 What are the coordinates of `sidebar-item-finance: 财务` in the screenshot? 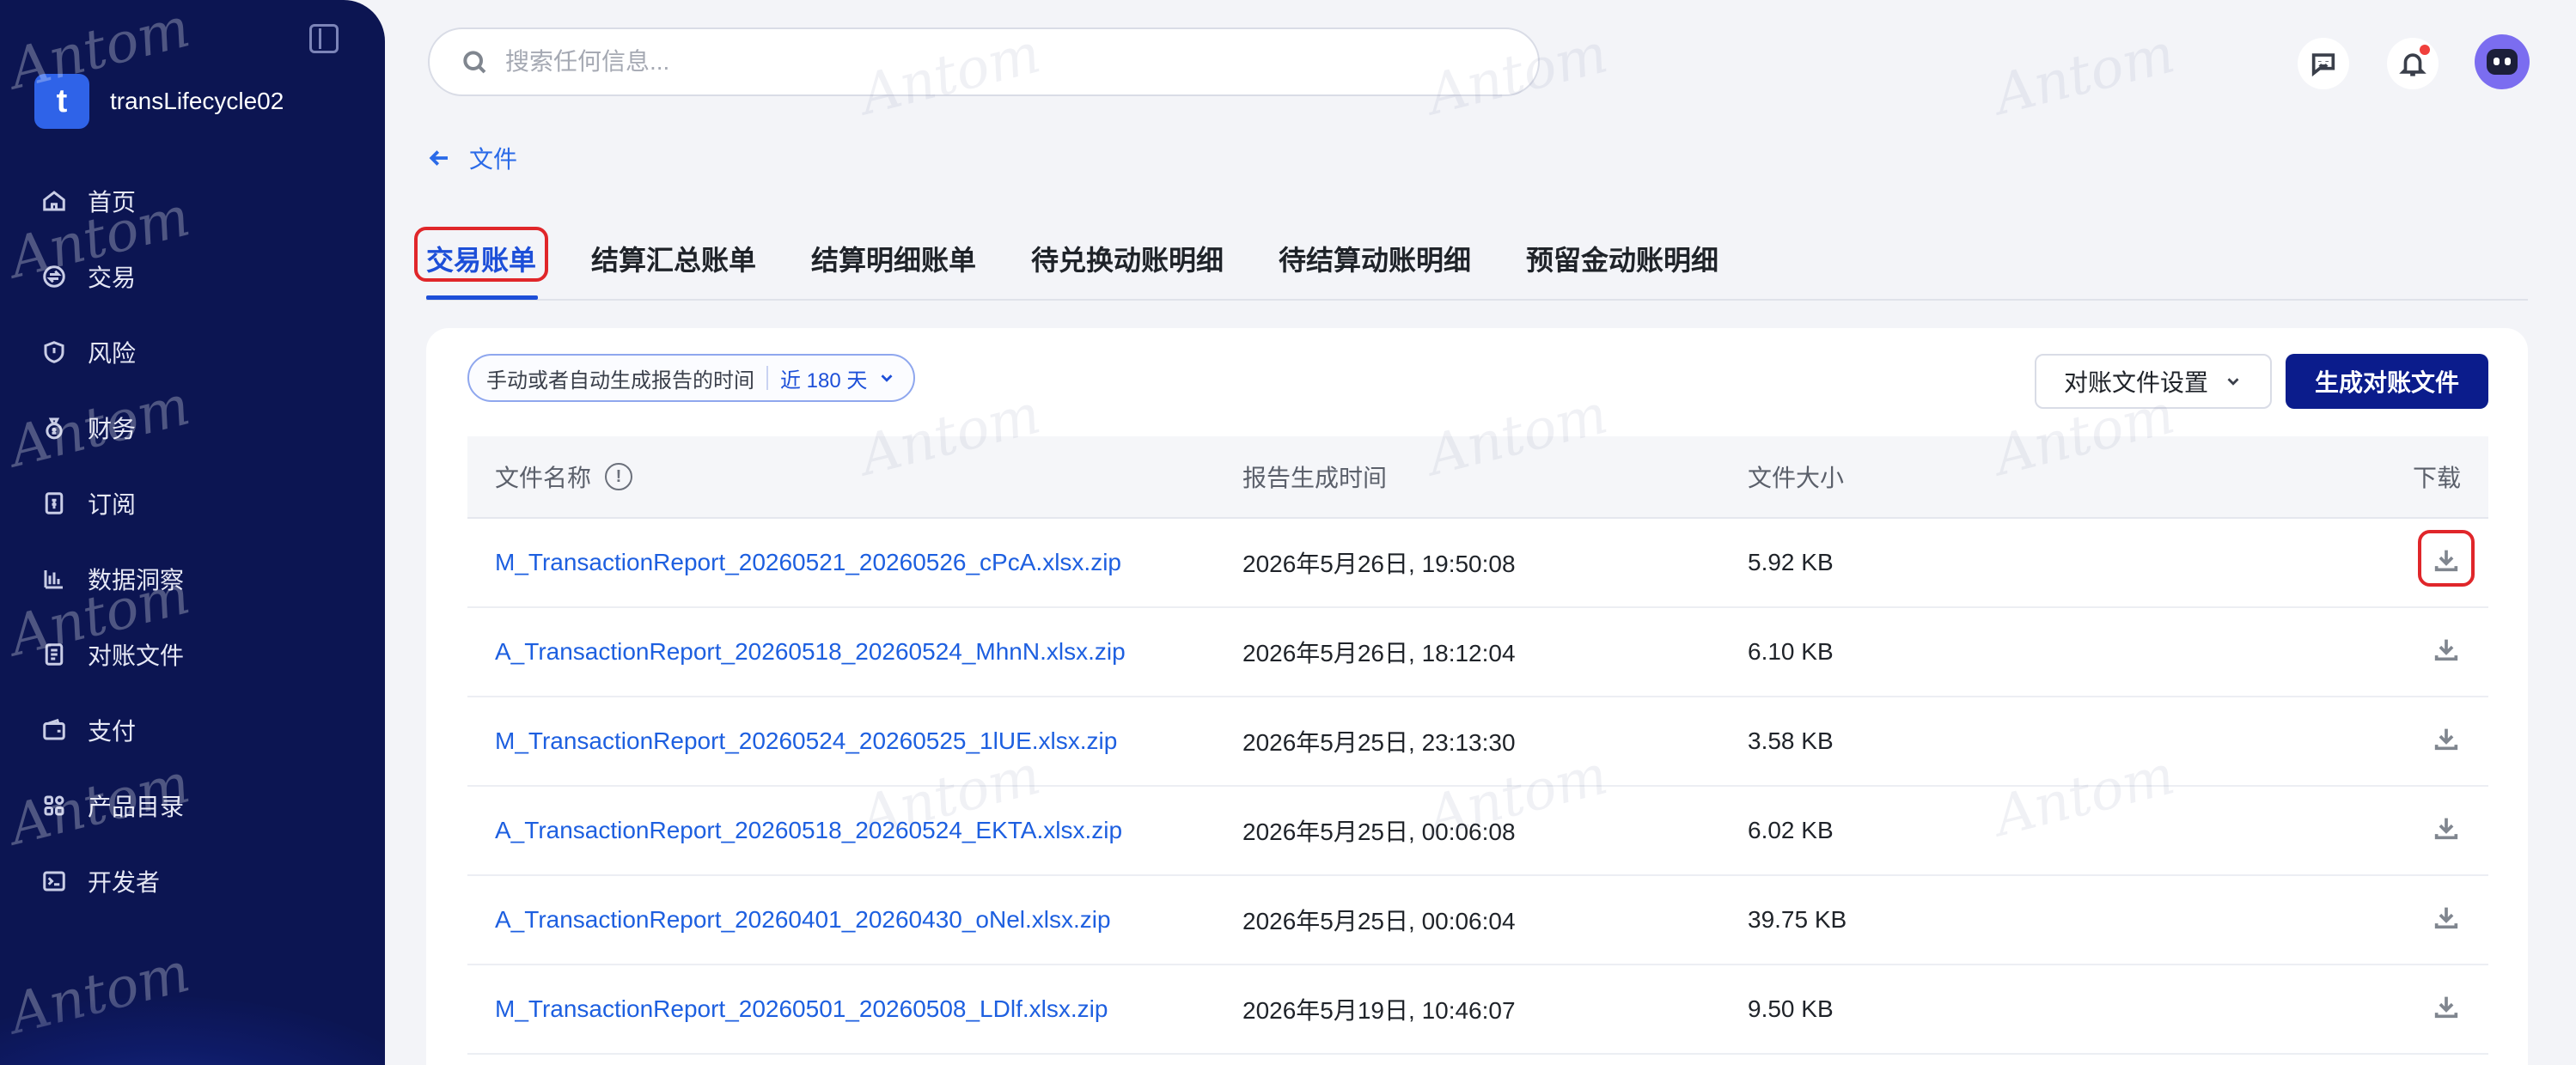 It's located at (192, 428).